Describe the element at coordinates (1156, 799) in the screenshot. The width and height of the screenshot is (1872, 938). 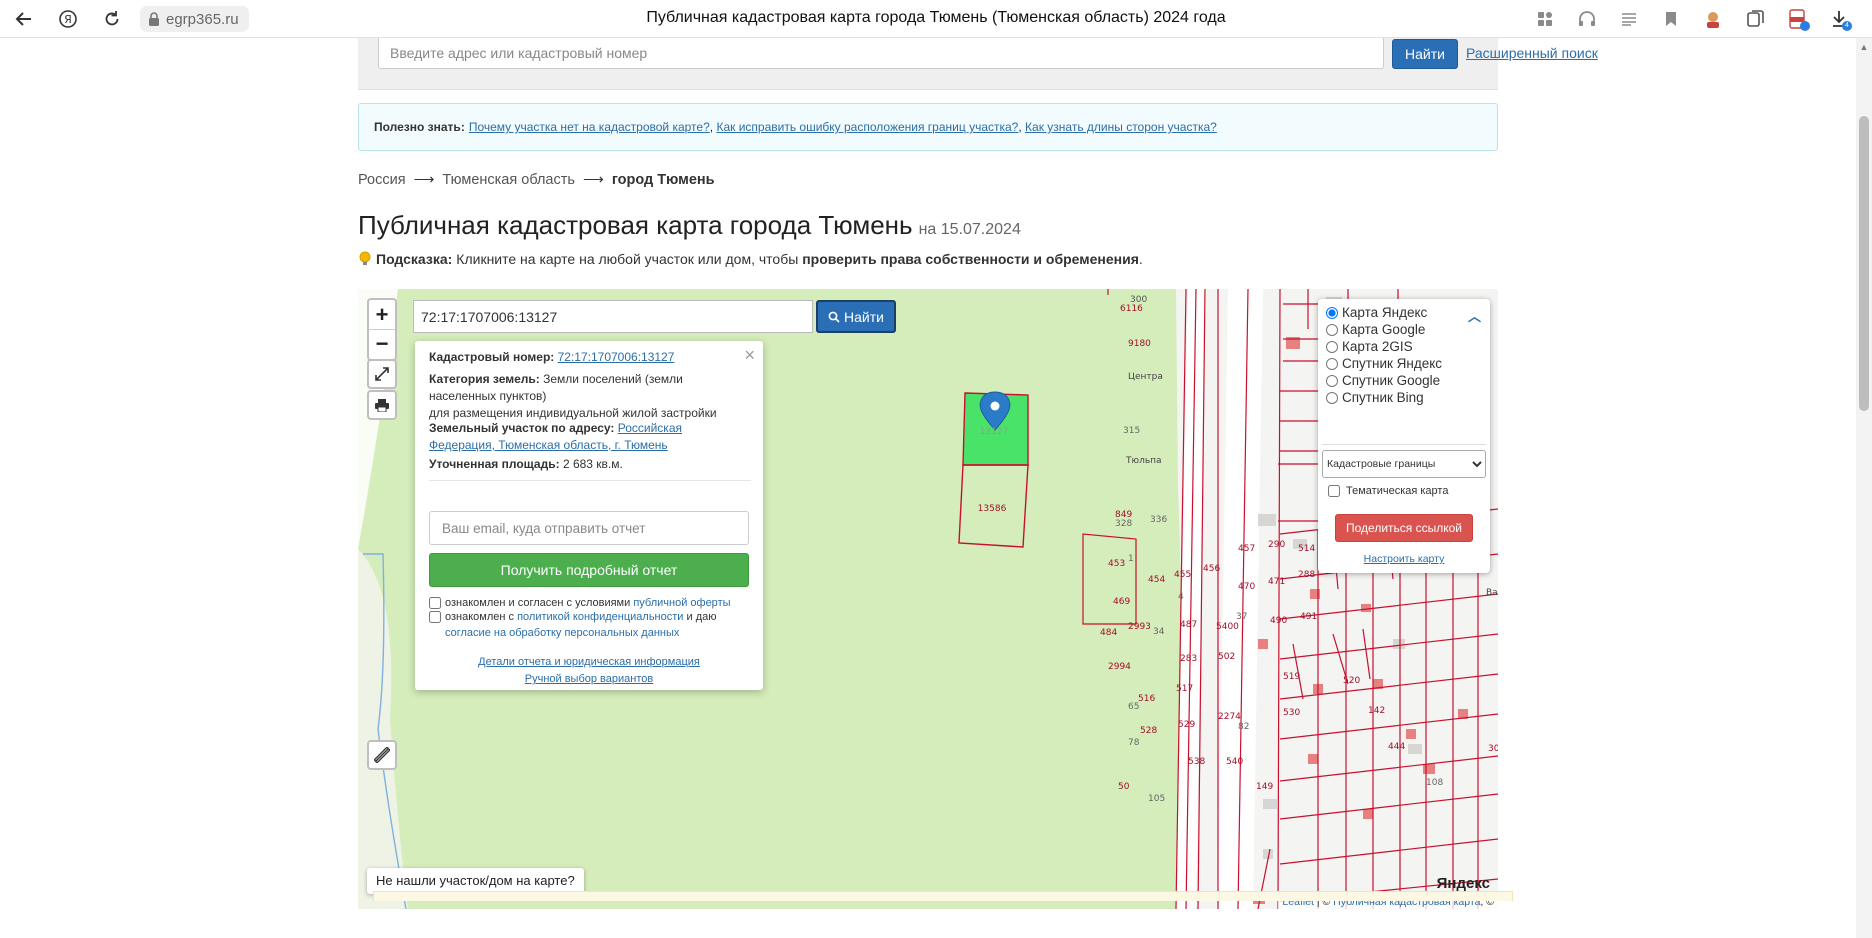
I see `parcel-label: 105` at that location.